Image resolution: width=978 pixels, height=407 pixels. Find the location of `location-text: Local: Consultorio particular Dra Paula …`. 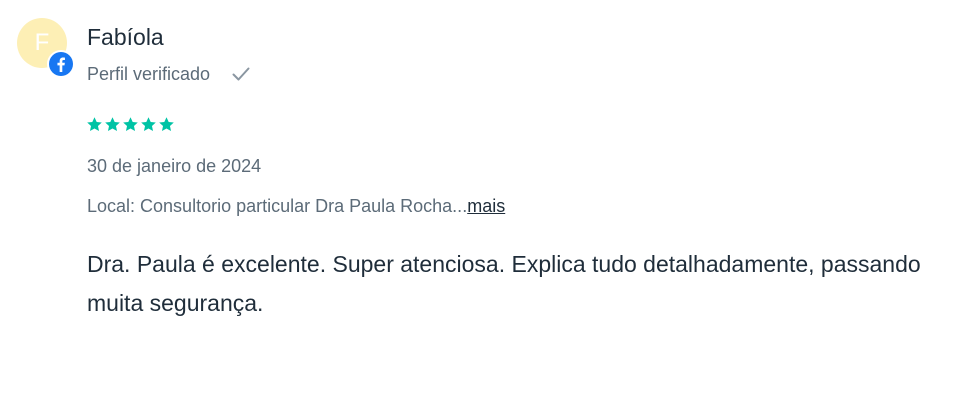

location-text: Local: Consultorio particular Dra Paula … is located at coordinates (277, 206).